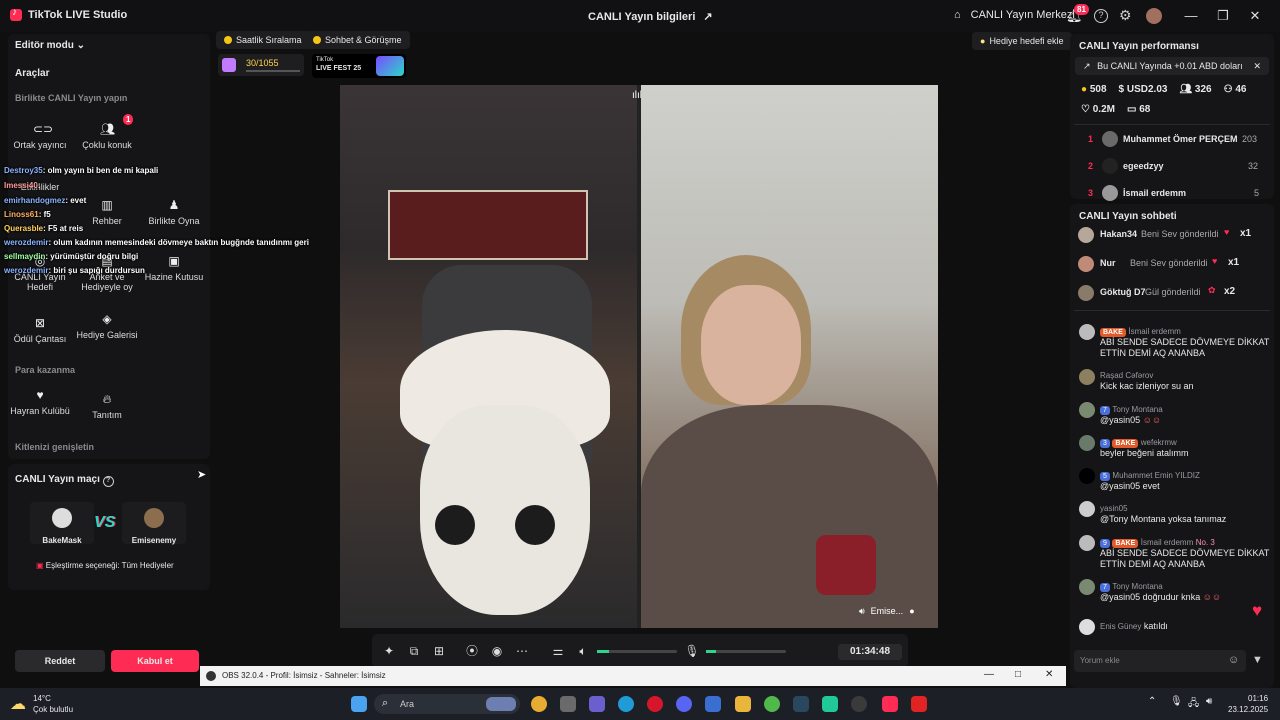 This screenshot has height=720, width=1280. What do you see at coordinates (1101, 16) in the screenshot?
I see `help-icon: ?` at bounding box center [1101, 16].